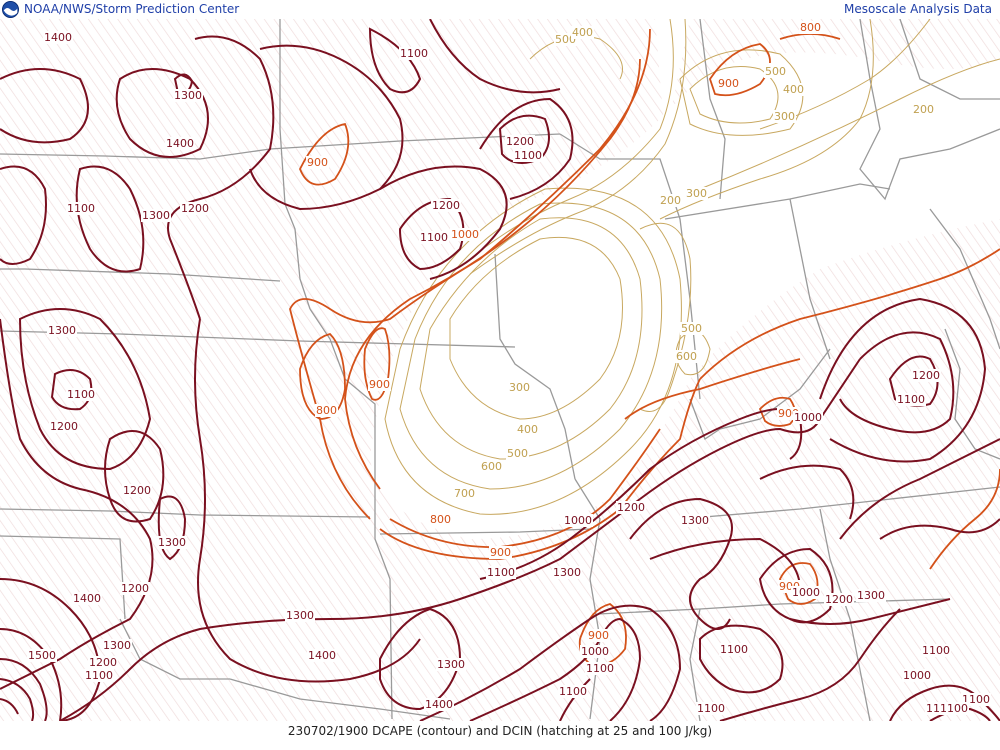 This screenshot has height=750, width=1000. What do you see at coordinates (132, 9) in the screenshot?
I see `agency-title: NOAA/NWS/Storm Prediction Center` at bounding box center [132, 9].